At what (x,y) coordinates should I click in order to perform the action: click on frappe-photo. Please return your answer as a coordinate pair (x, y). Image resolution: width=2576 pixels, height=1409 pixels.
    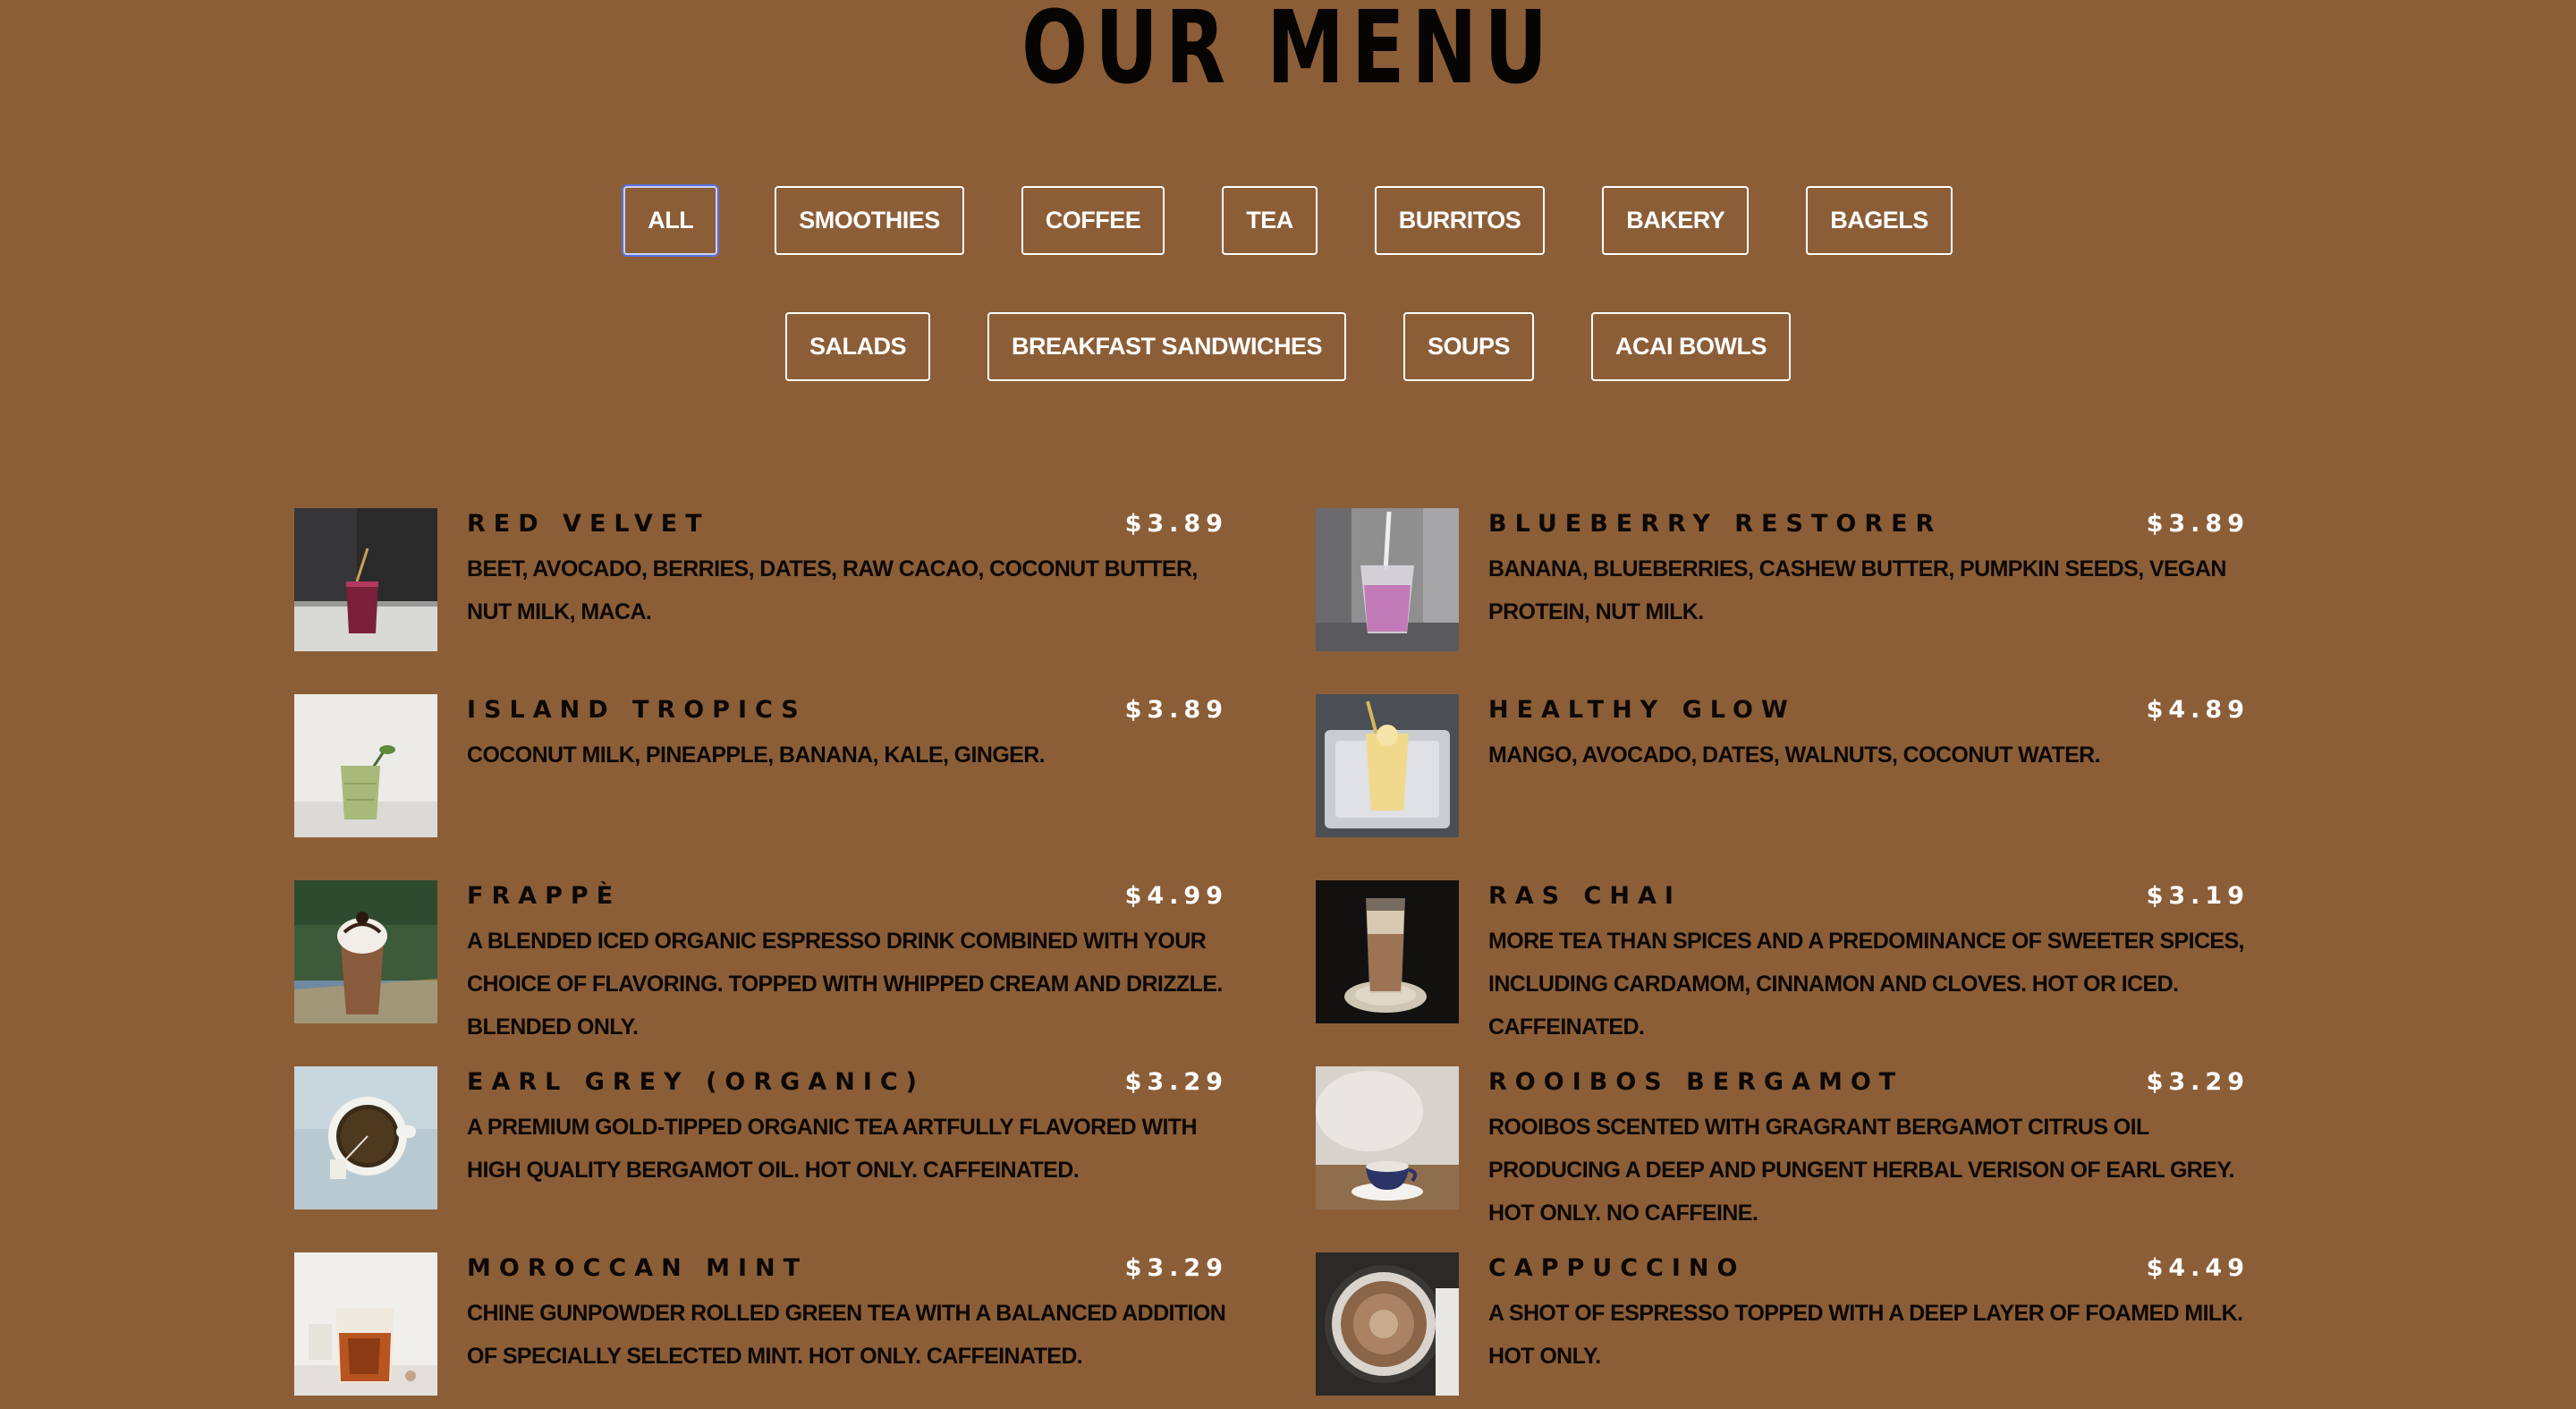
    Looking at the image, I should click on (365, 952).